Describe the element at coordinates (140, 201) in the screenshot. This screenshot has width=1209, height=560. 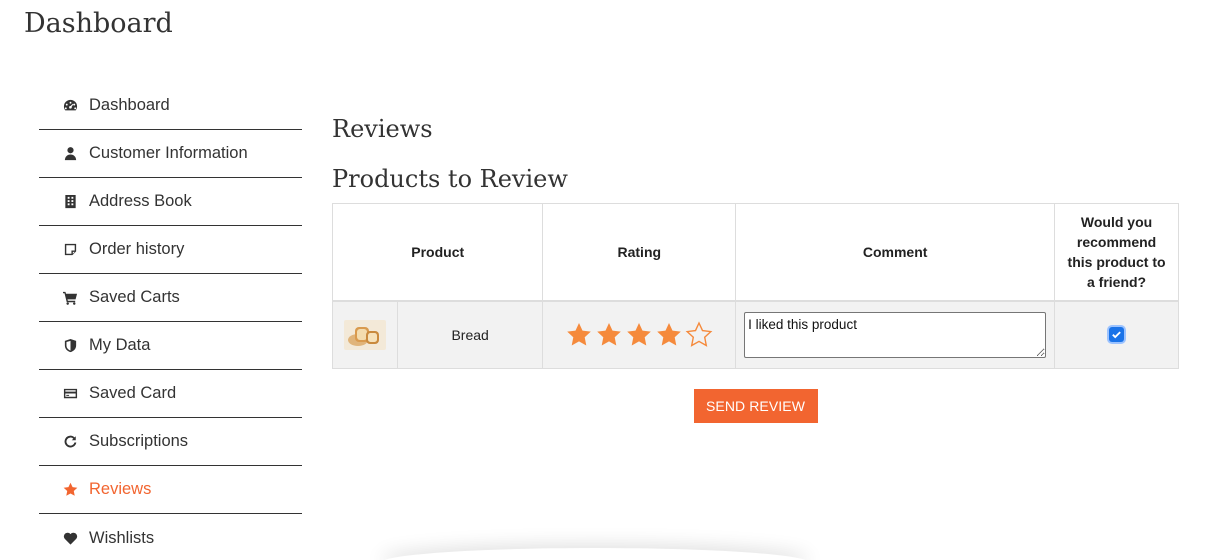
I see `sidebar-item-label: Address Book` at that location.